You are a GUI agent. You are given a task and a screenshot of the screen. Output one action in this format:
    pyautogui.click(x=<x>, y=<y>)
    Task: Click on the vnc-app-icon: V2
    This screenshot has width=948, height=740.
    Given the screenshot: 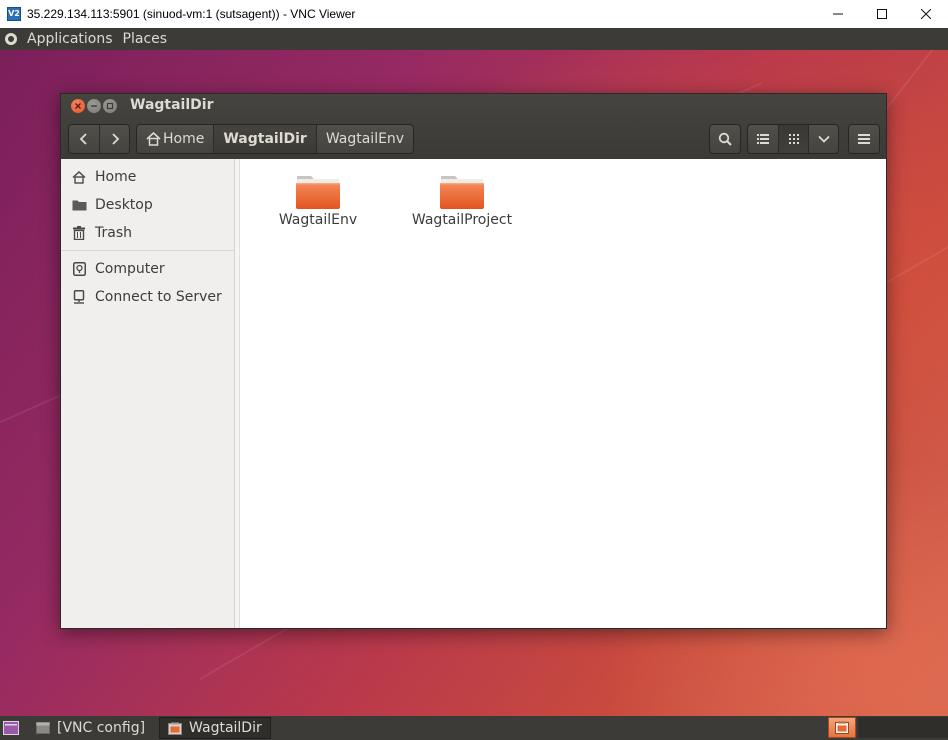 What is the action you would take?
    pyautogui.click(x=14, y=14)
    